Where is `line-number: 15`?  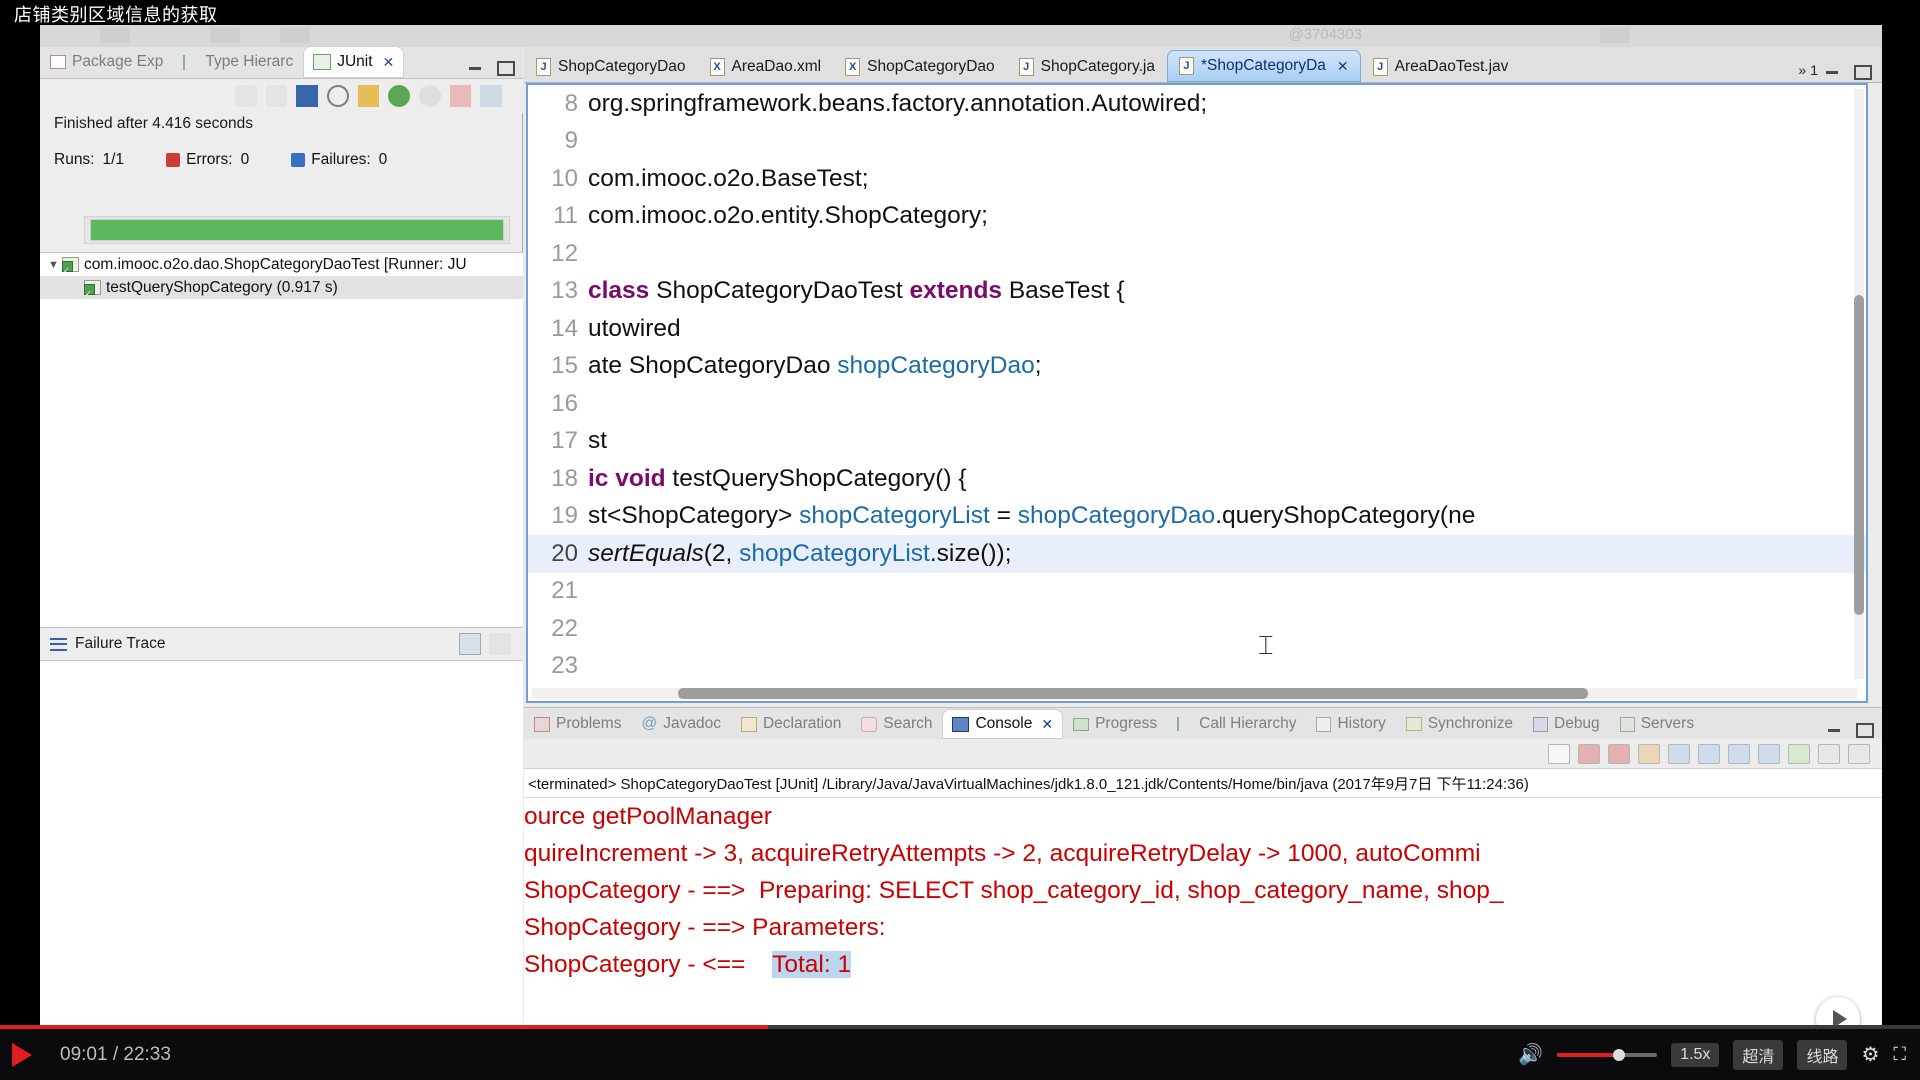 line-number: 15 is located at coordinates (564, 366).